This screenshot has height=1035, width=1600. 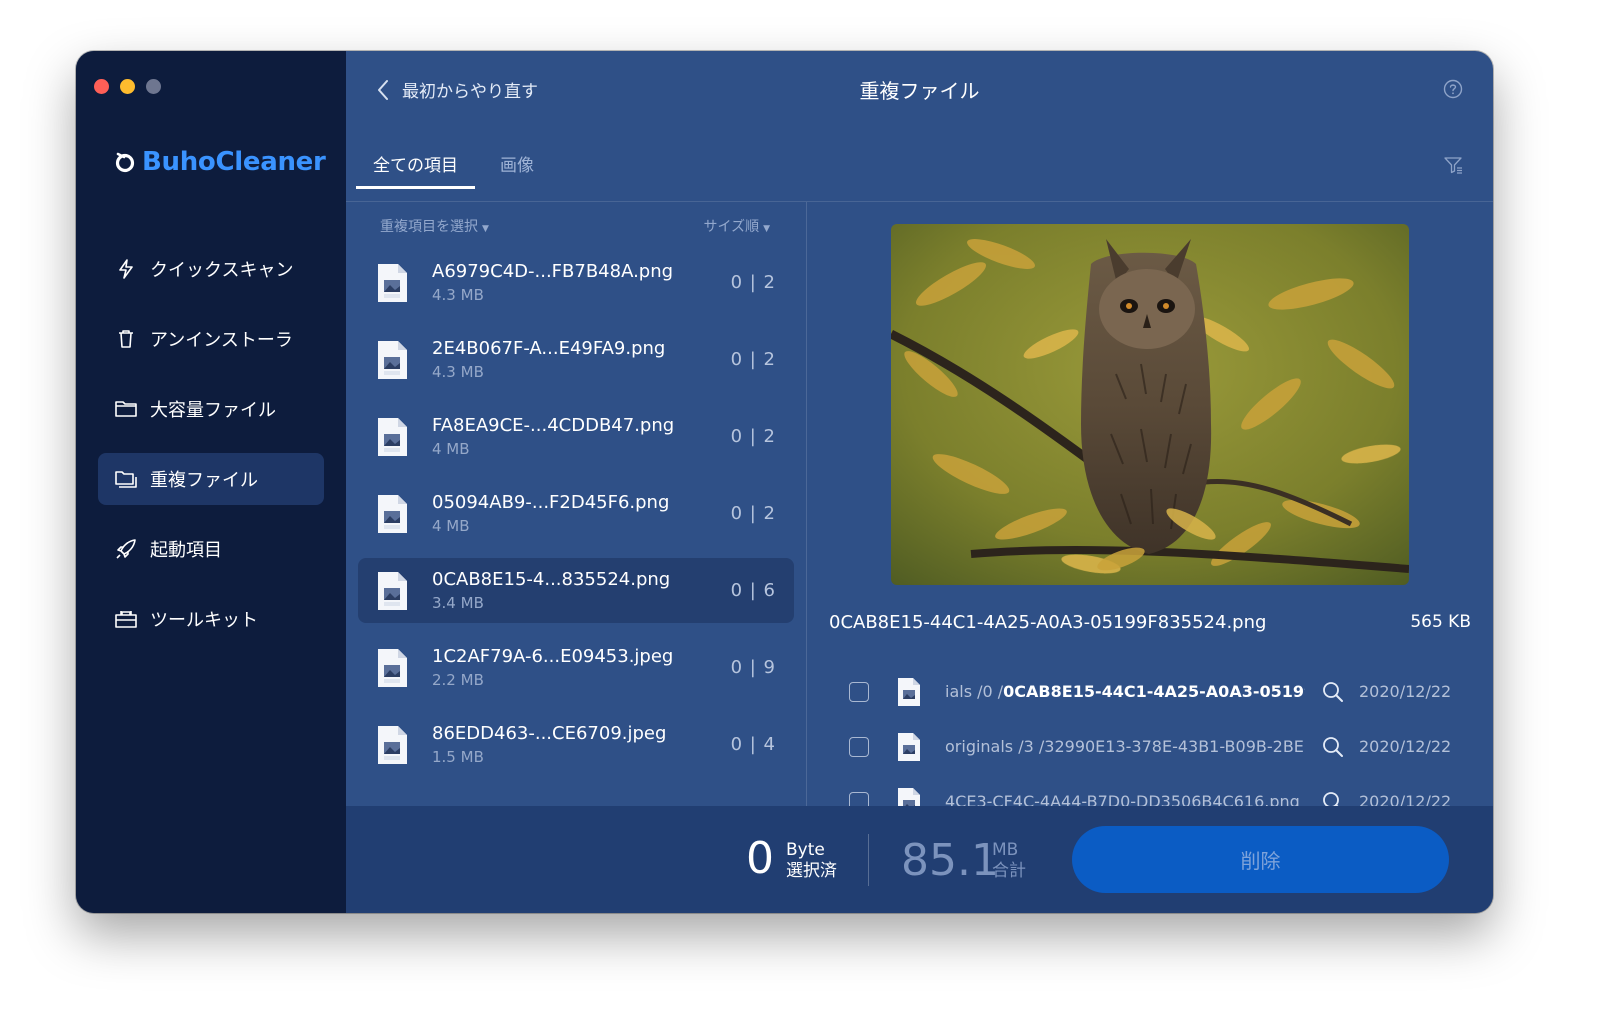 I want to click on trash-icon, so click(x=126, y=339).